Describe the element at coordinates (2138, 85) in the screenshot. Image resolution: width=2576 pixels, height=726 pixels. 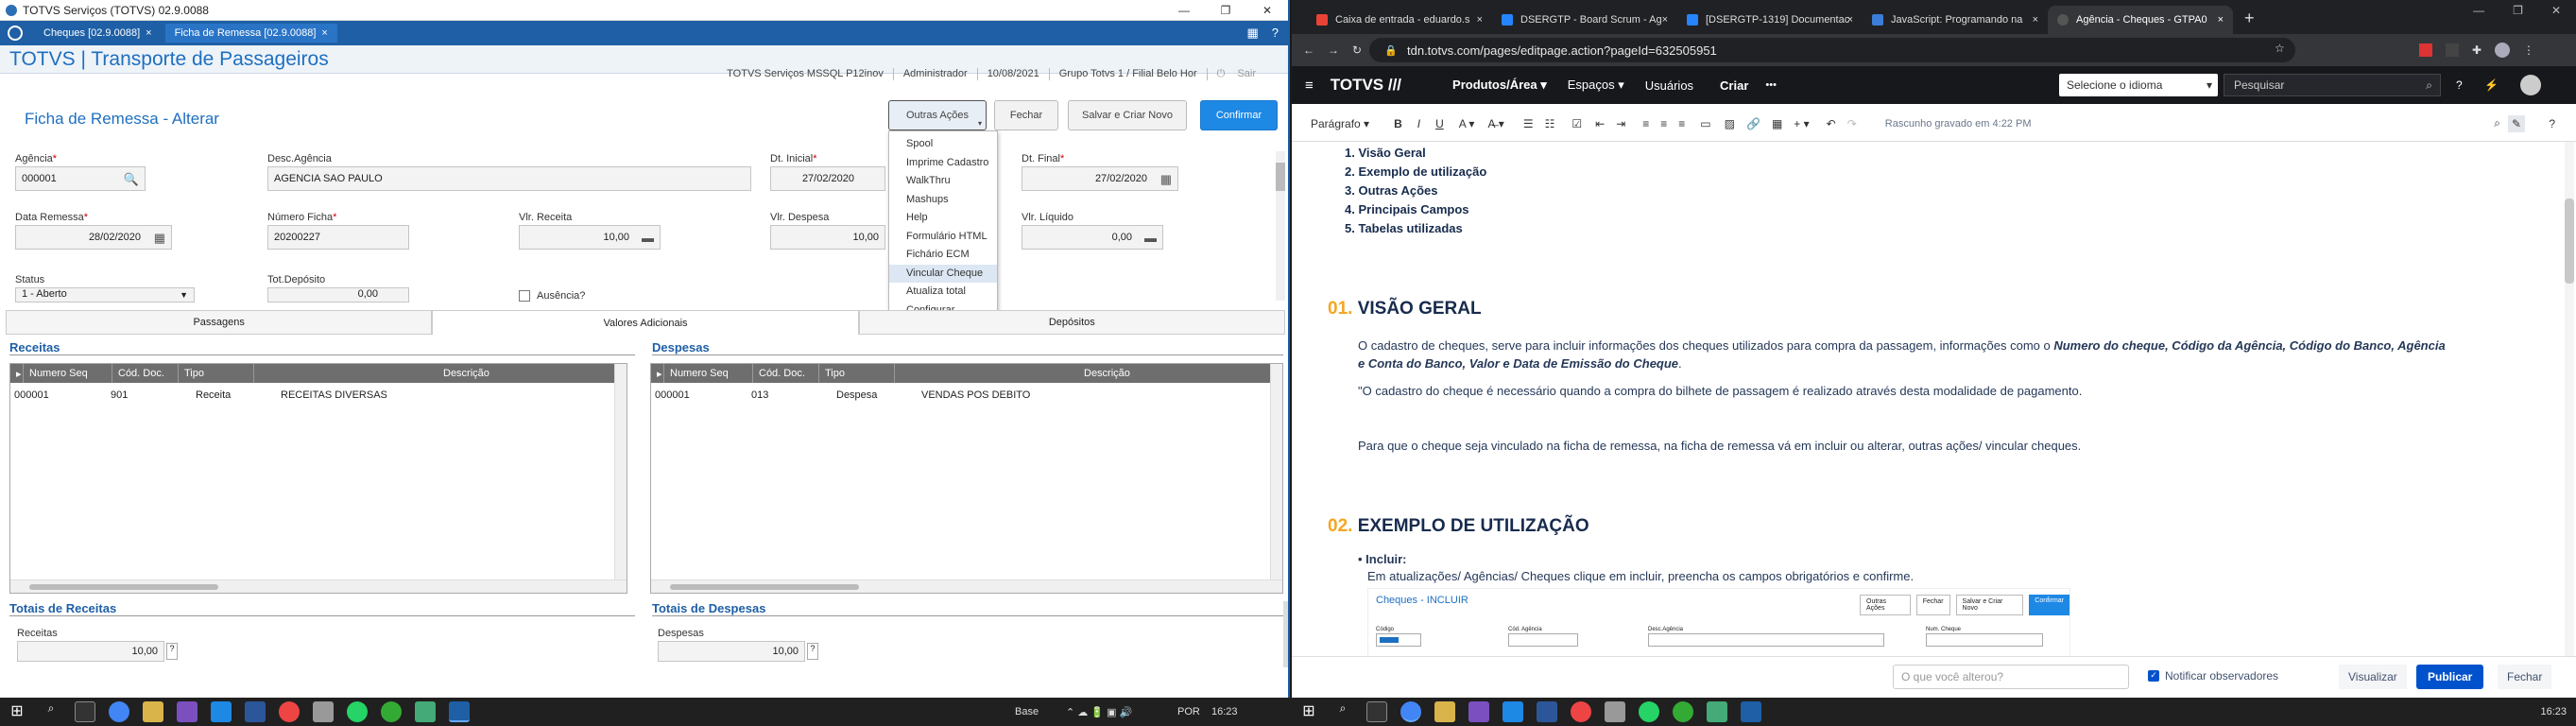
I see `language-select: Selecione o idioma ▾` at that location.